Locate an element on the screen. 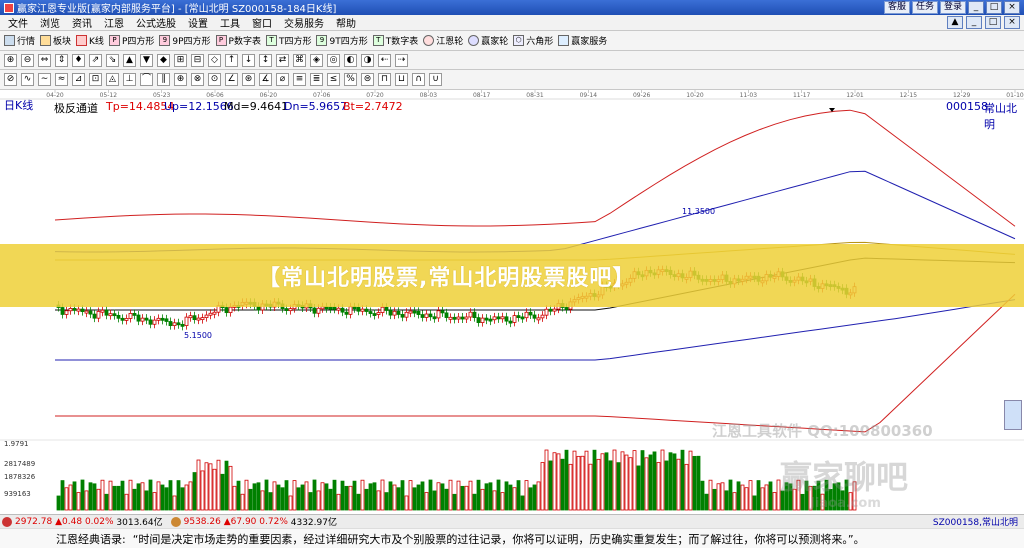 The height and width of the screenshot is (548, 1024). toolbar3-tool-24-icon: ∩ is located at coordinates (418, 79).